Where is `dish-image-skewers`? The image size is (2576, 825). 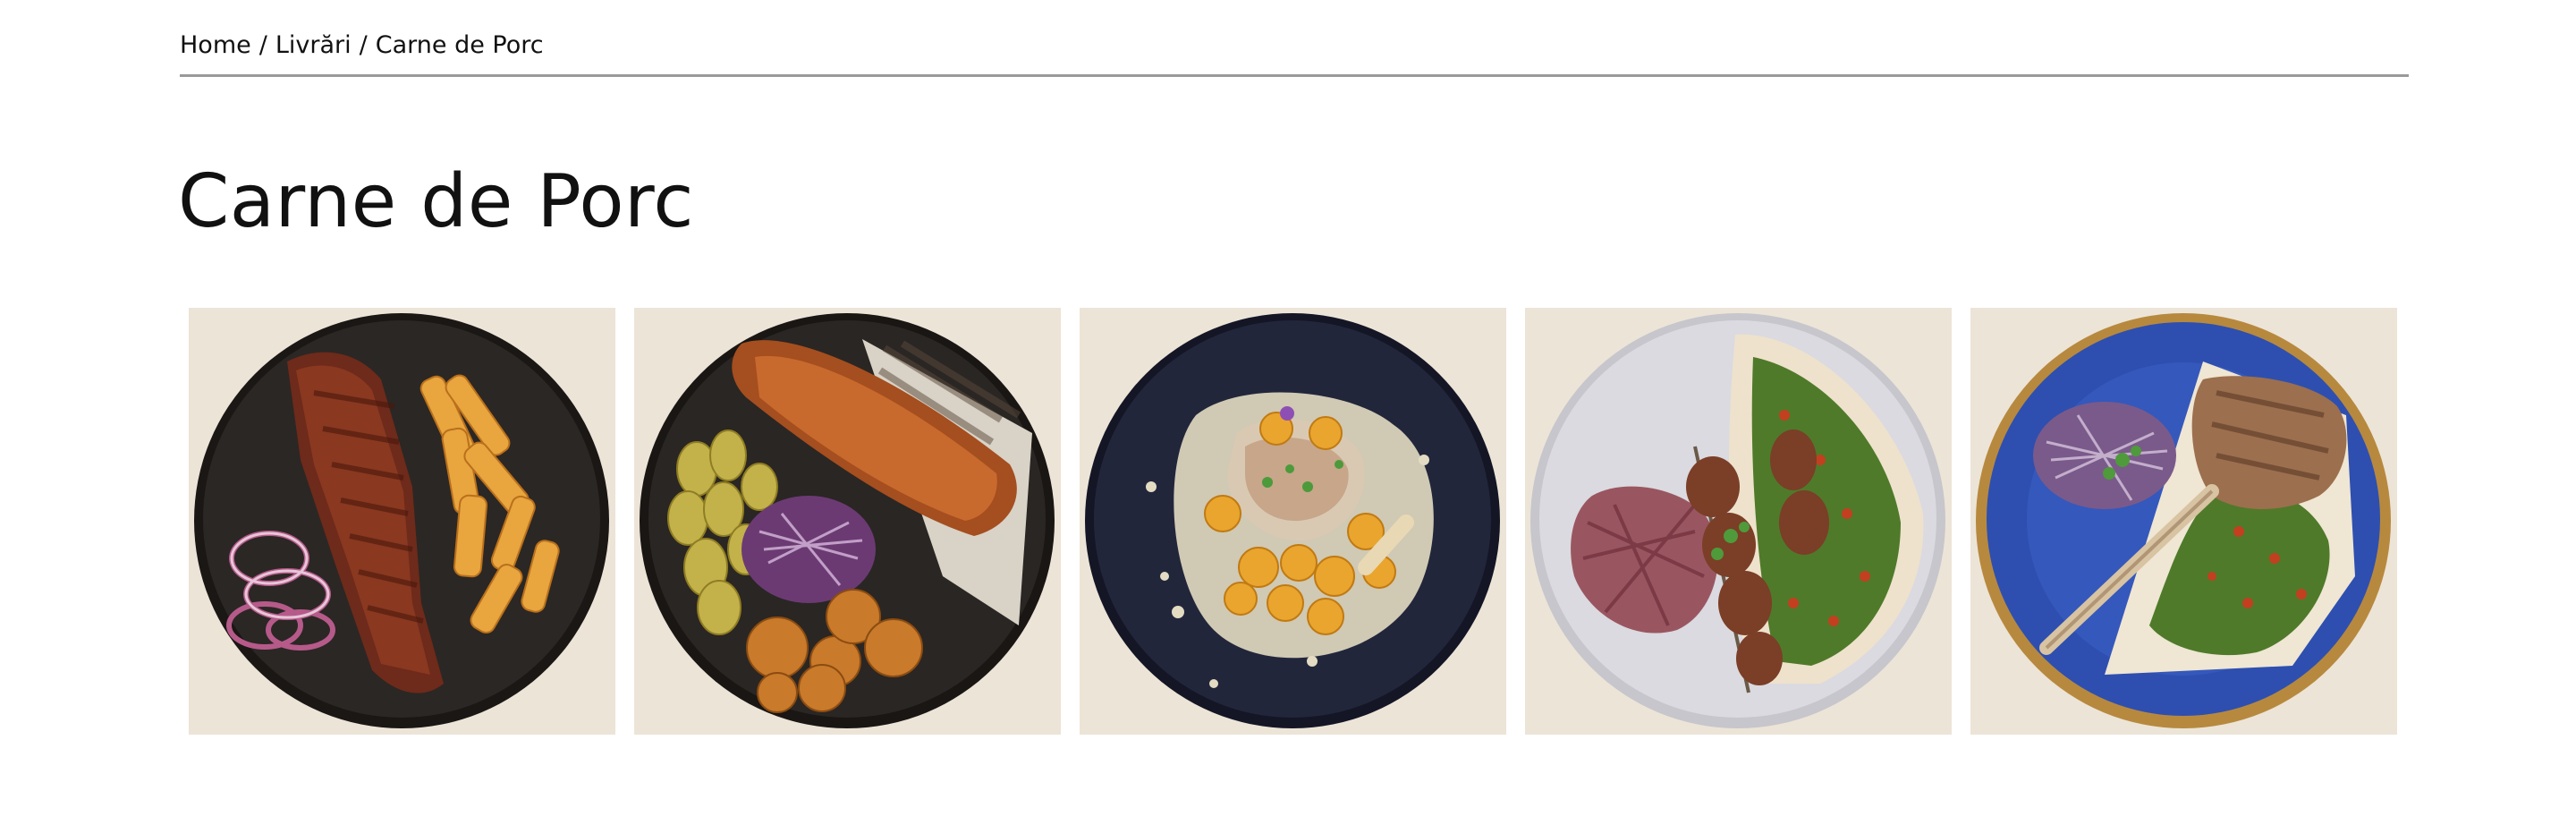
dish-image-skewers is located at coordinates (1738, 521).